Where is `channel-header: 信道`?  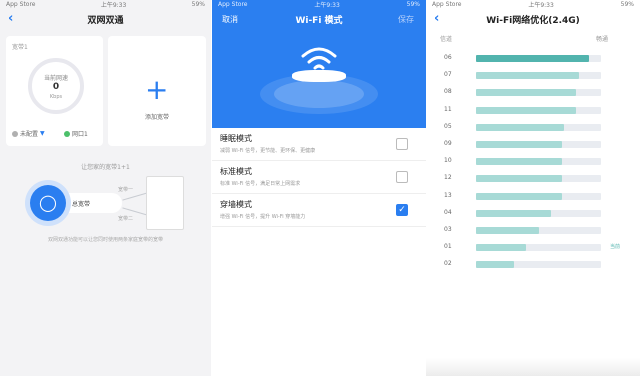
channel-header: 信道 is located at coordinates (446, 39).